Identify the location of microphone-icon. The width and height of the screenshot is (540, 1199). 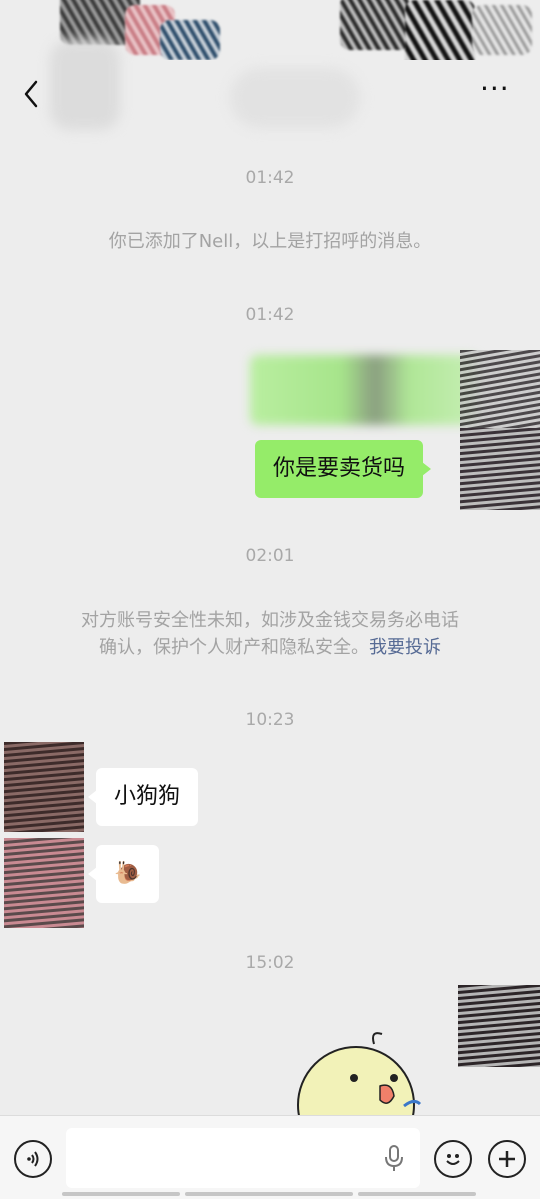
(394, 1159).